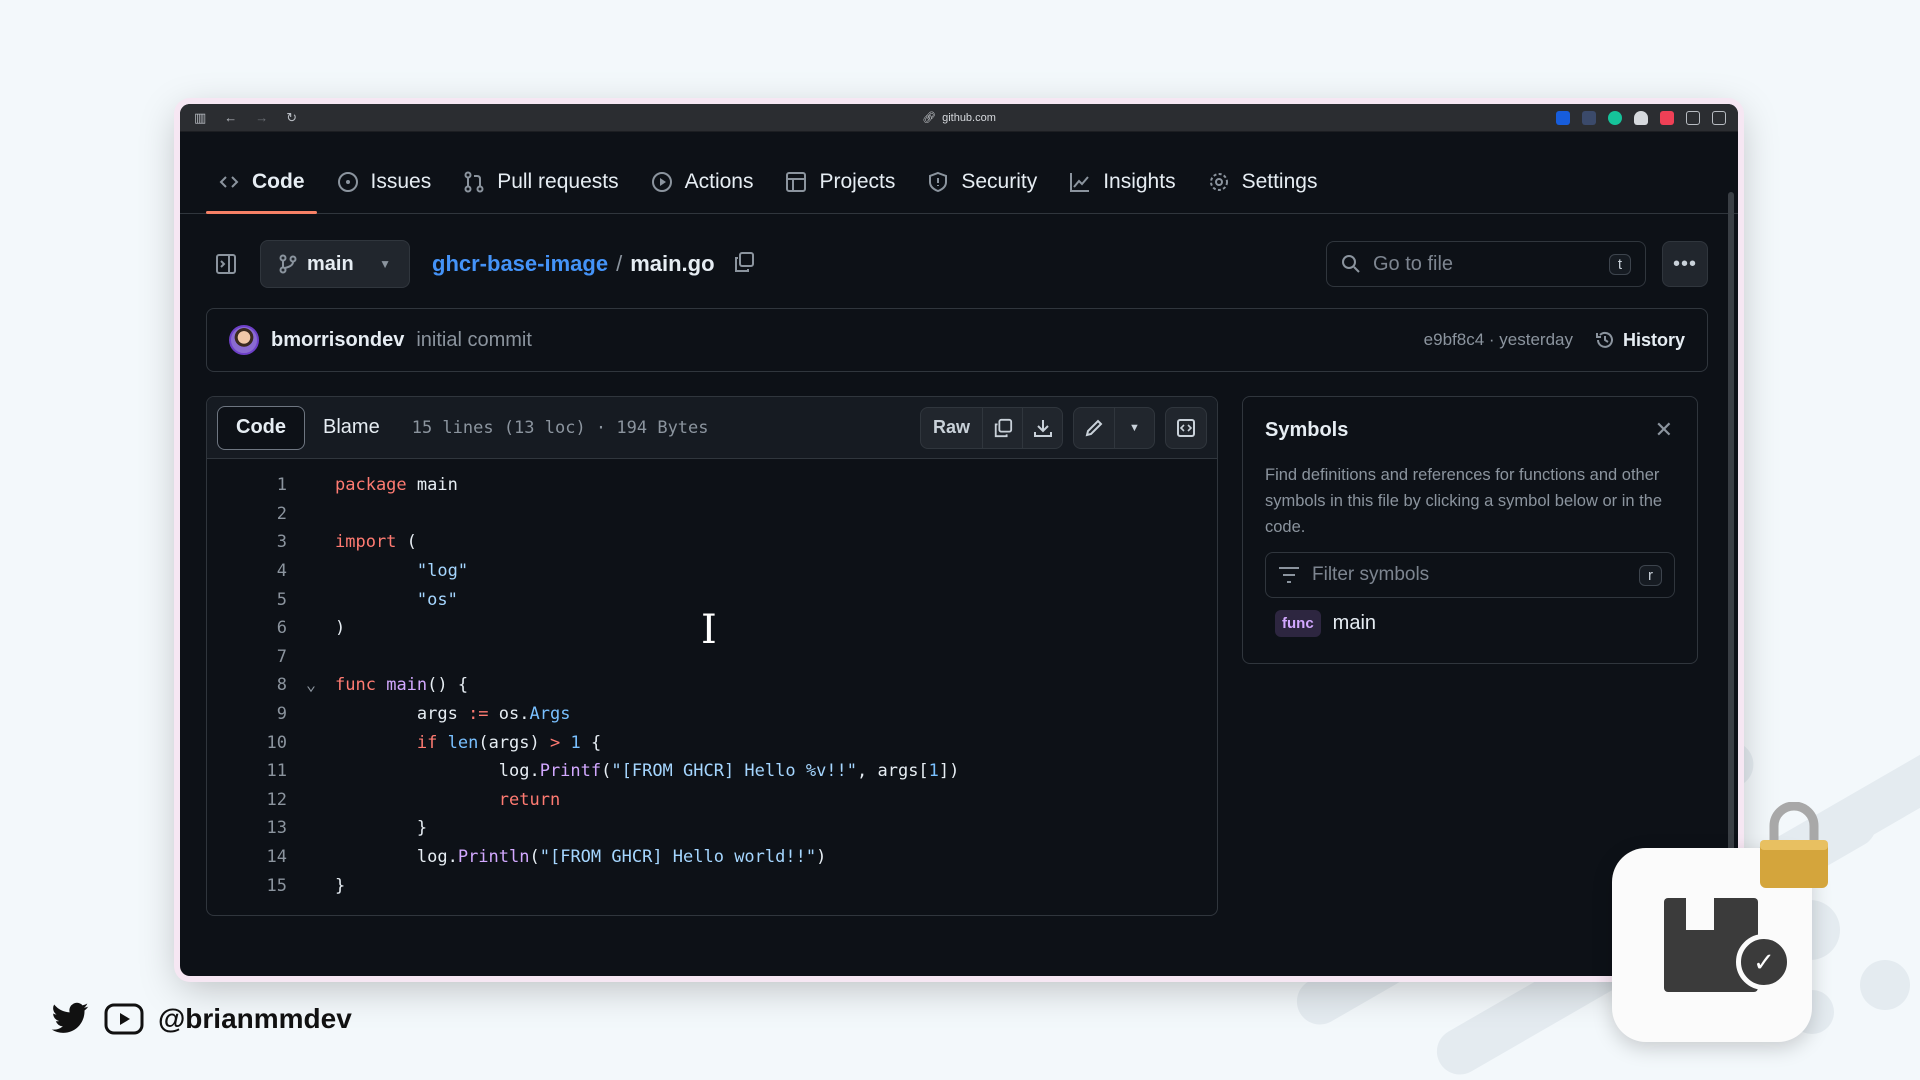  Describe the element at coordinates (1731, 522) in the screenshot. I see `scrollbar` at that location.